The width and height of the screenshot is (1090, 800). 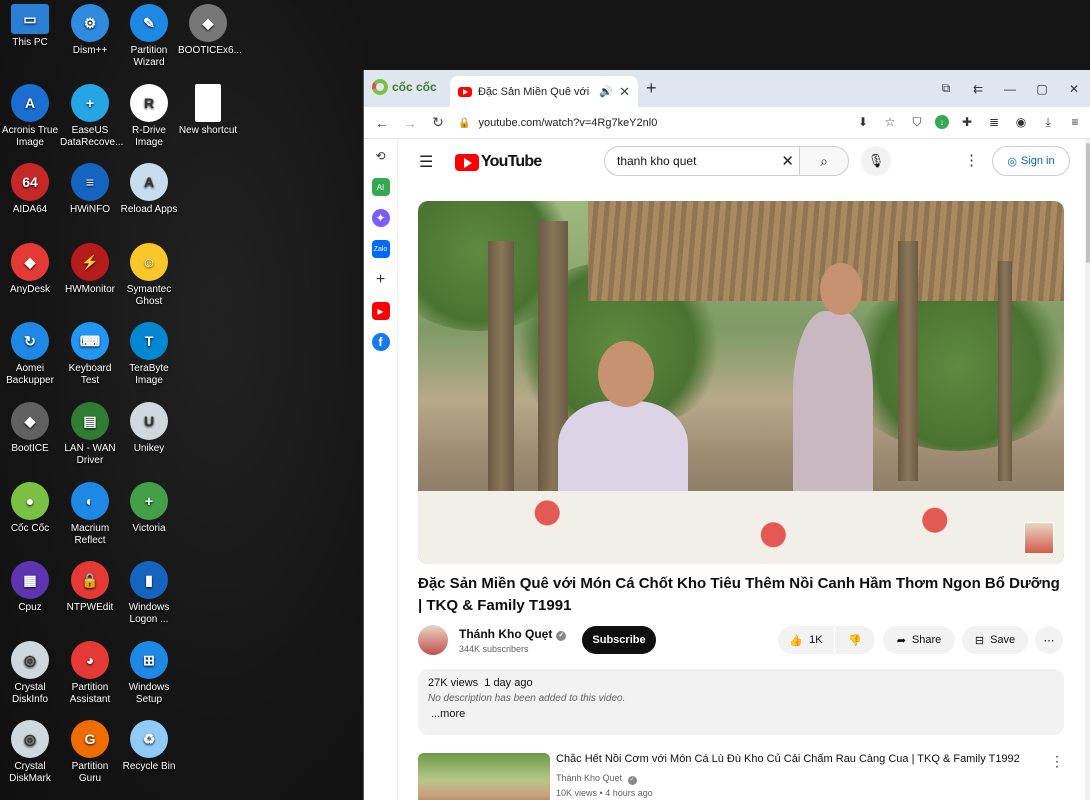 I want to click on desktop-icon: ● Cốc Cốc, so click(x=30, y=508).